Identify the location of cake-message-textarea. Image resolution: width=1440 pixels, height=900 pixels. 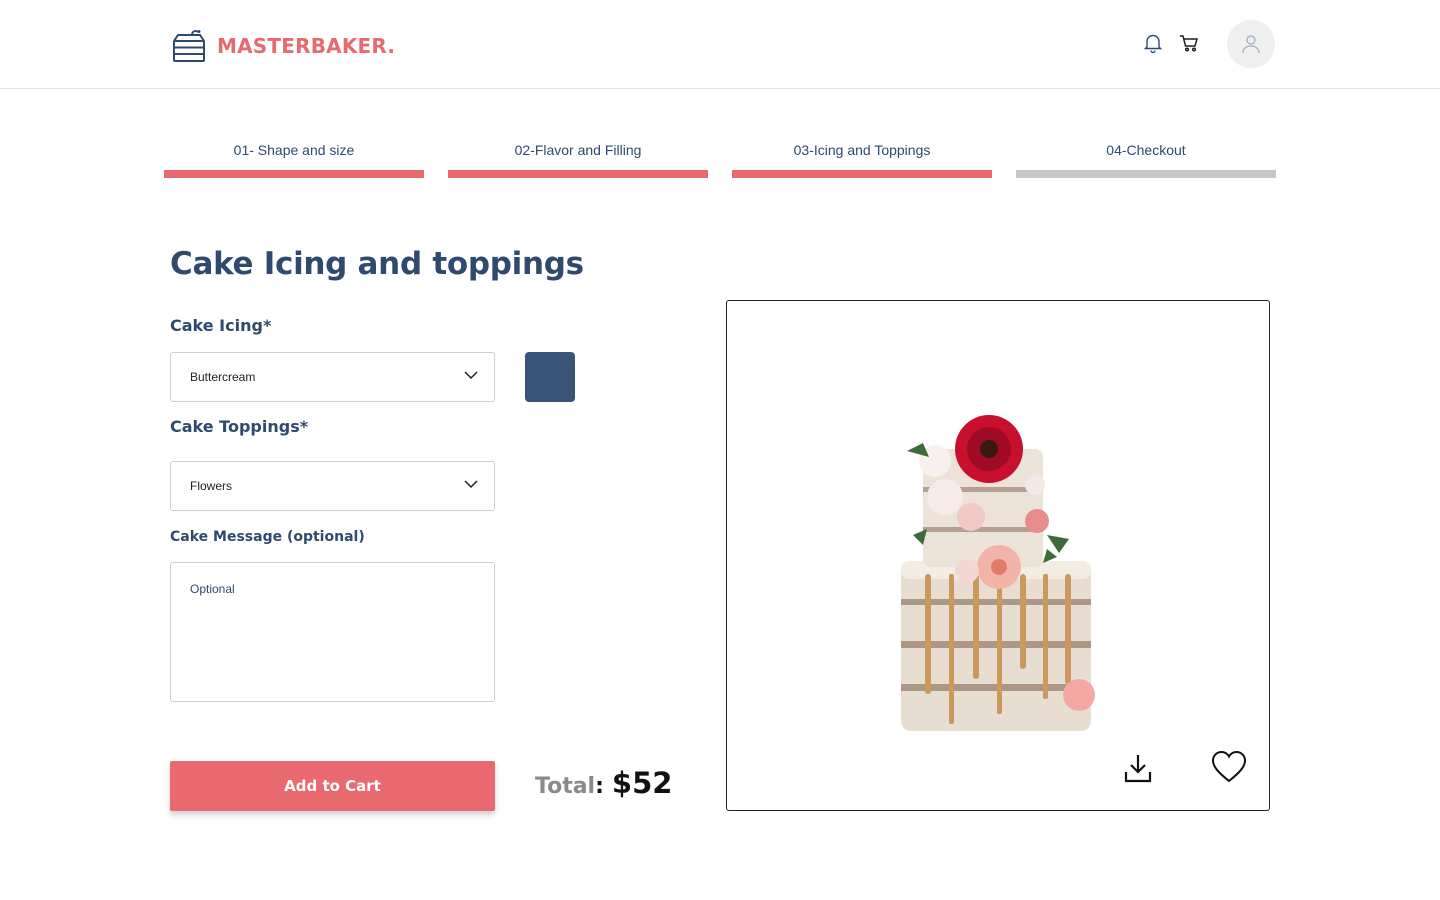
(332, 632).